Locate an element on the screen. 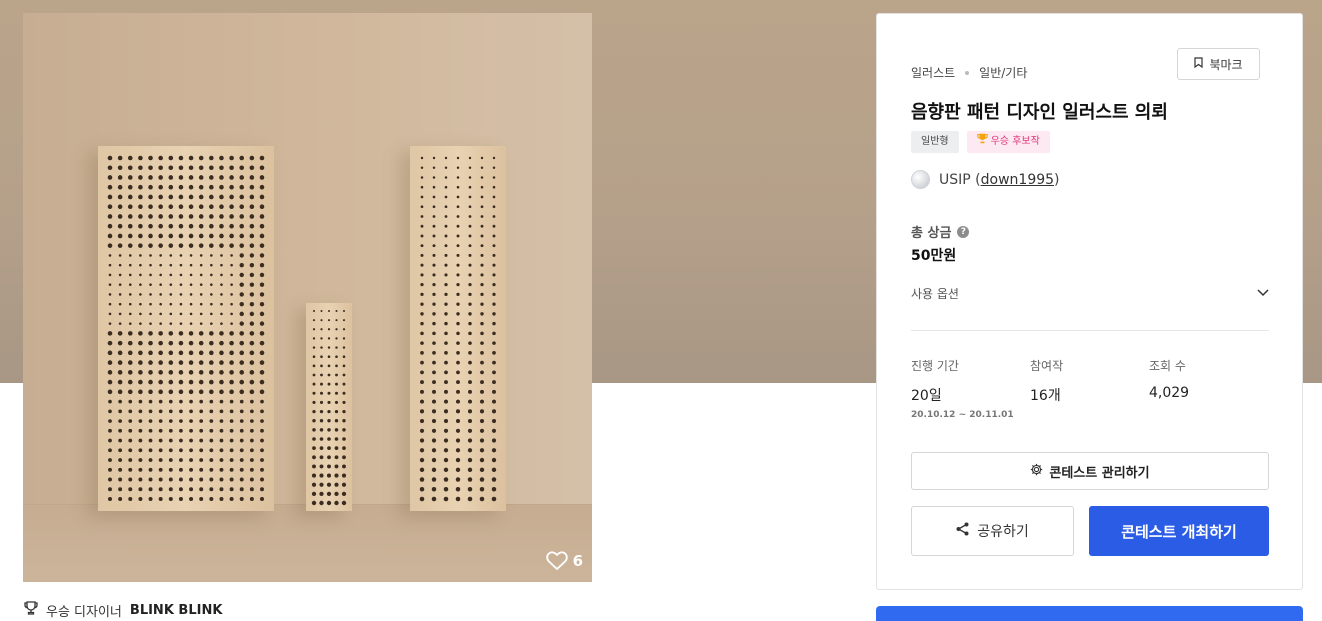 Image resolution: width=1322 pixels, height=621 pixels. bookmark-button: 북마크 is located at coordinates (1218, 64).